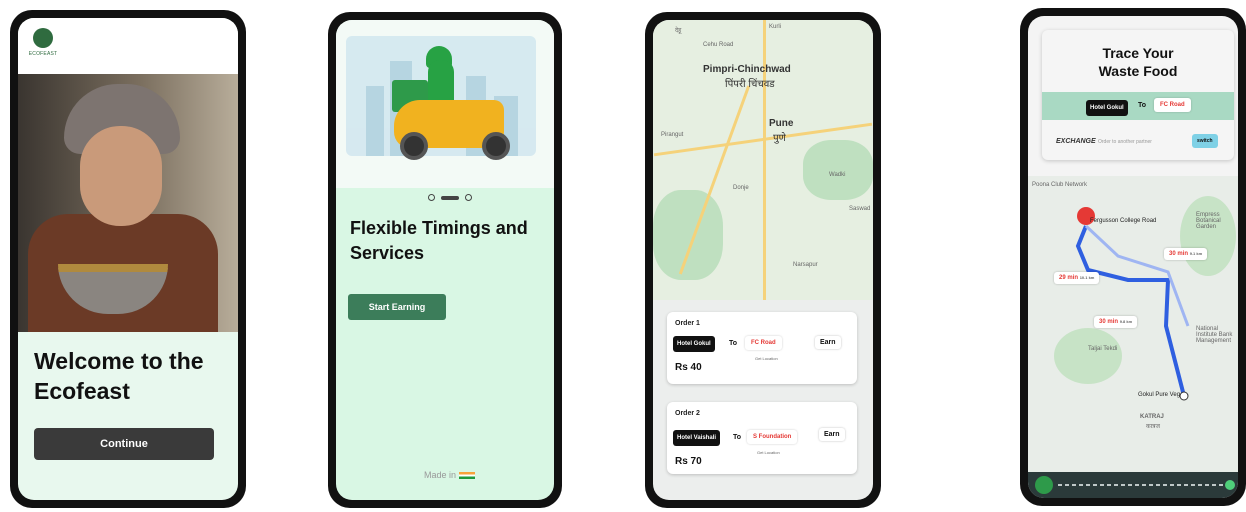  What do you see at coordinates (678, 31) in the screenshot?
I see `map-label-dehu: देहू` at bounding box center [678, 31].